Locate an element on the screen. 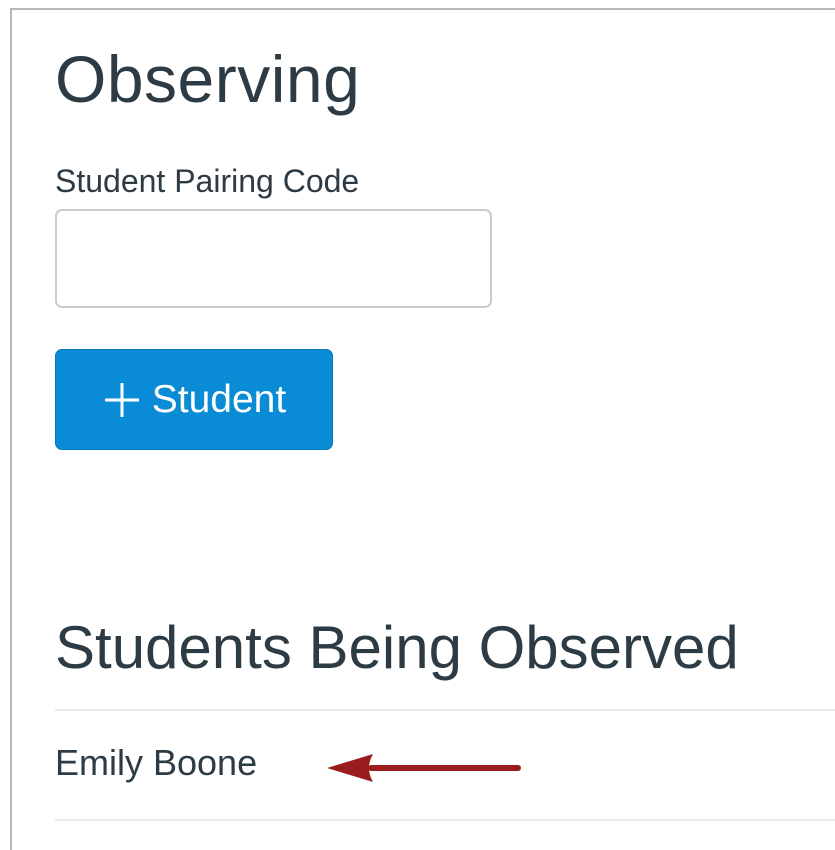 This screenshot has width=835, height=850. students-observed-heading: Students Being Observed is located at coordinates (397, 647).